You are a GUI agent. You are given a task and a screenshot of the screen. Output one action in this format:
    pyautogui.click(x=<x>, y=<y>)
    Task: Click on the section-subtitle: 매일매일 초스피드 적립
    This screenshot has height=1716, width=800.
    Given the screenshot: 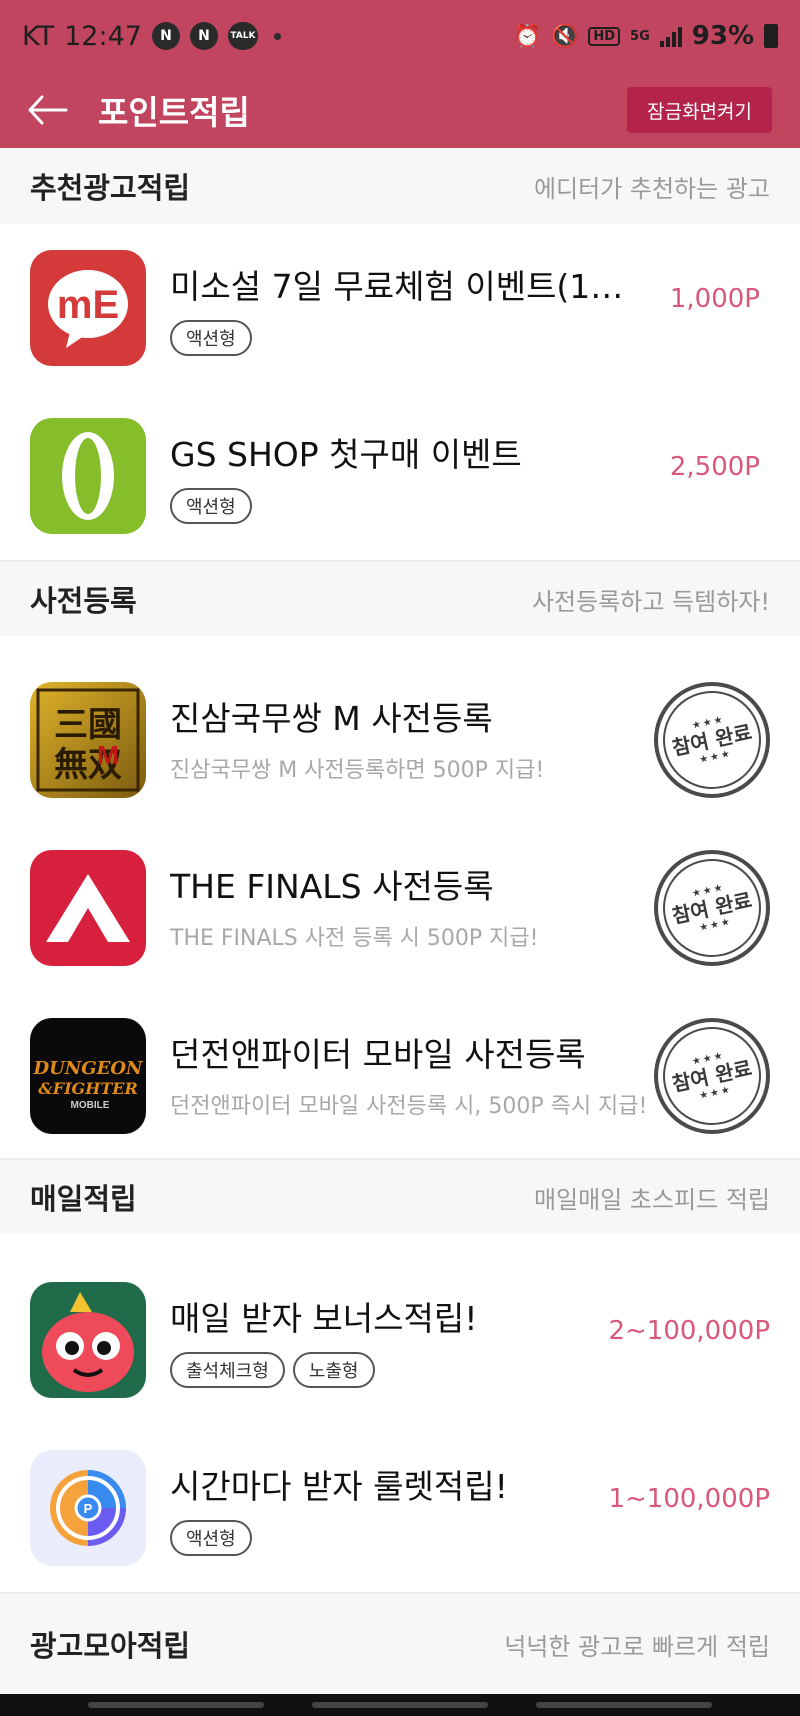 What is the action you would take?
    pyautogui.click(x=651, y=1199)
    